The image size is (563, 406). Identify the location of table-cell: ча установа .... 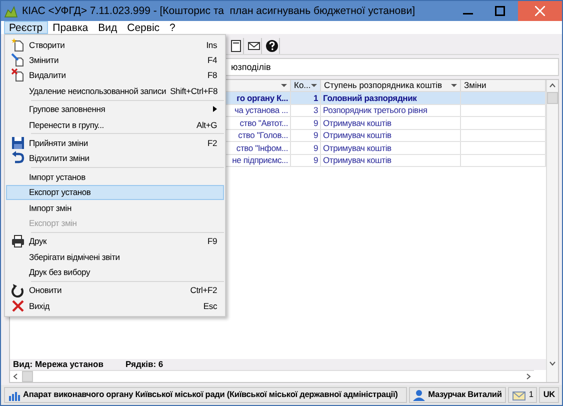
(261, 110).